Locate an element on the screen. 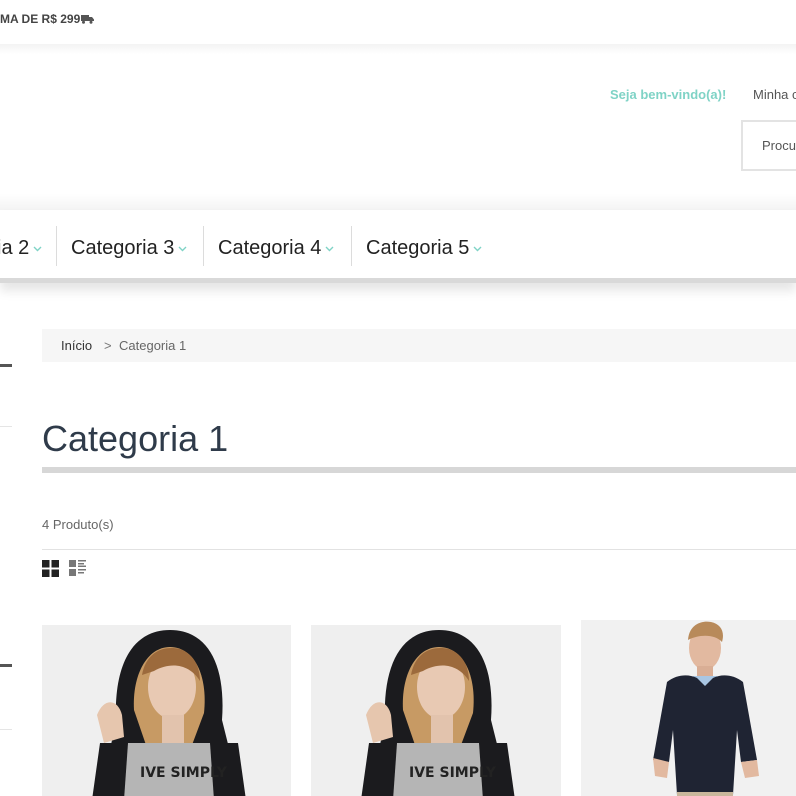  breadcrumb-current: Categoria 1 is located at coordinates (153, 345).